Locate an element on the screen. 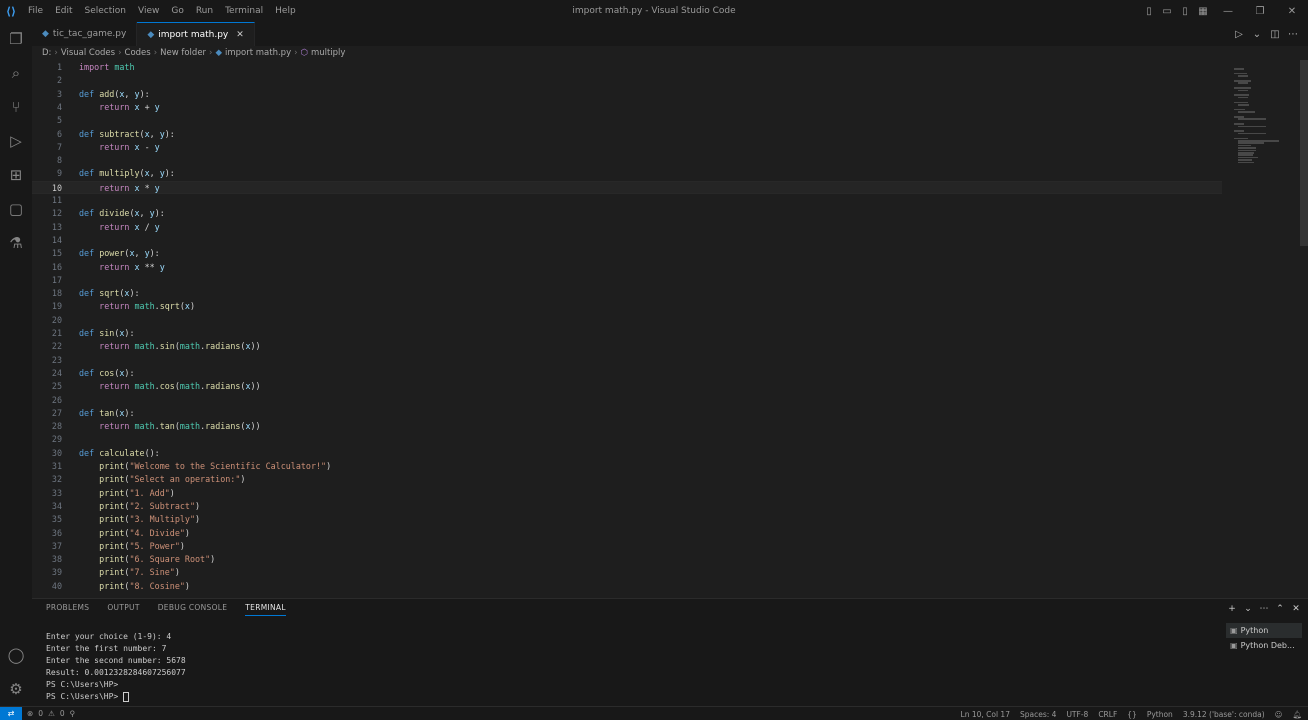  code-line: 20 is located at coordinates (627, 320).